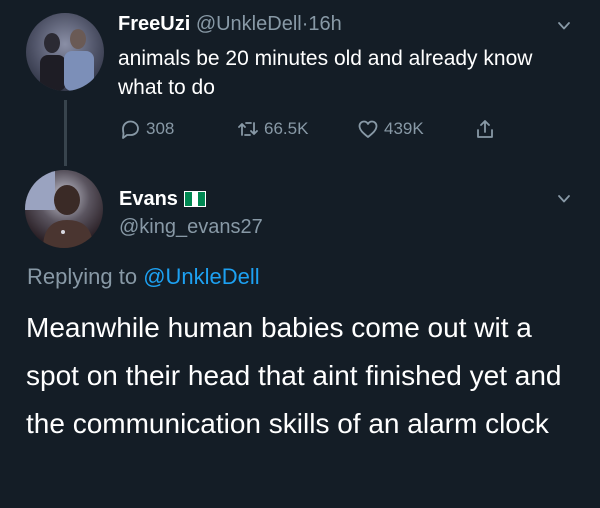 The width and height of the screenshot is (600, 508). What do you see at coordinates (368, 129) in the screenshot?
I see `heart-icon` at bounding box center [368, 129].